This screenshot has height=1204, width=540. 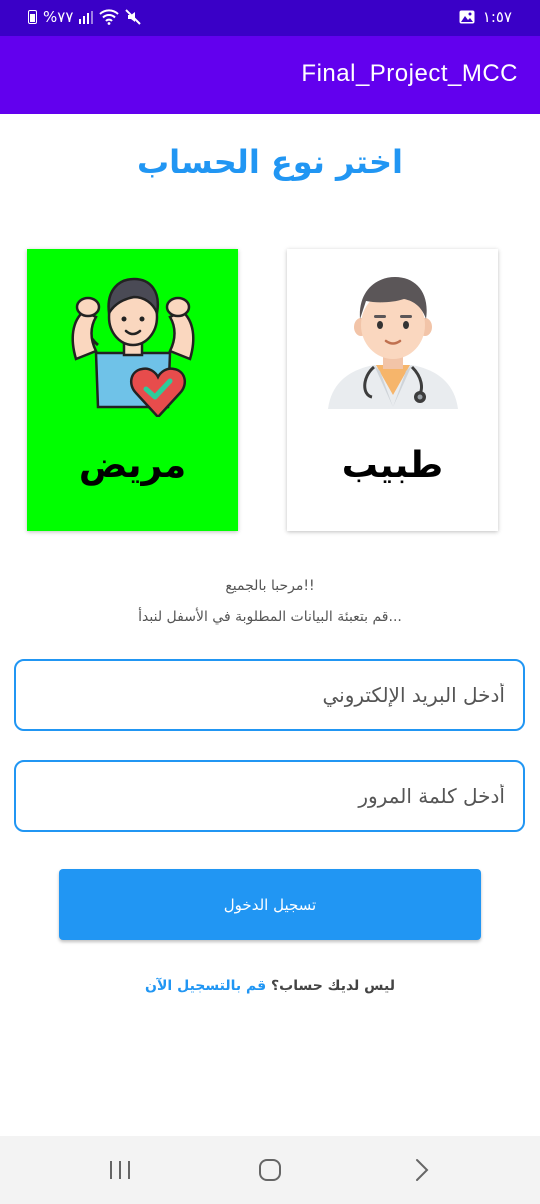 What do you see at coordinates (467, 17) in the screenshot?
I see `gallery-icon` at bounding box center [467, 17].